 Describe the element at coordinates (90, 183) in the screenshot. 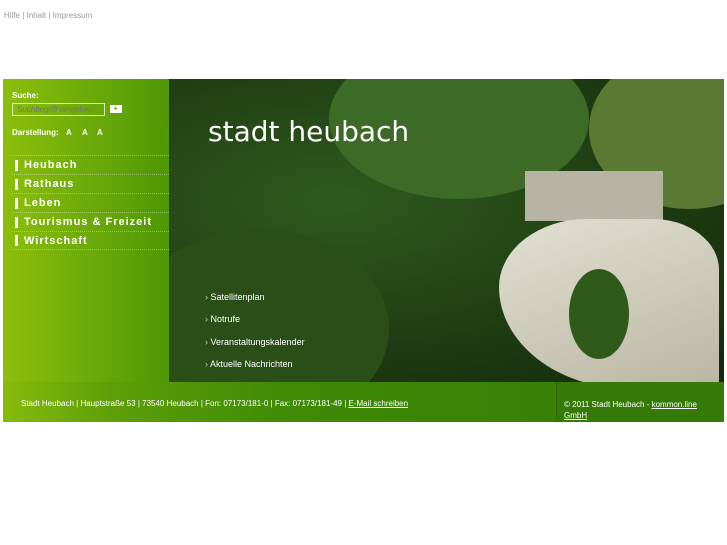

I see `nav-rathaus: Rathaus` at that location.